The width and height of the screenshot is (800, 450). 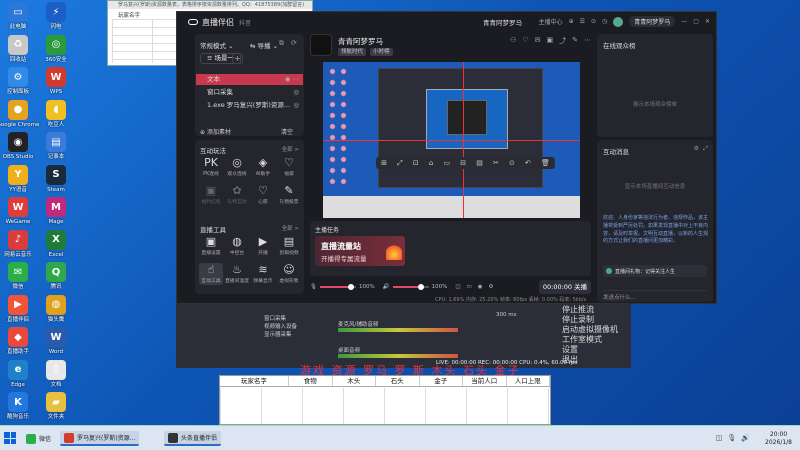 What do you see at coordinates (705, 149) in the screenshot?
I see `expand-icon: ⤢` at bounding box center [705, 149].